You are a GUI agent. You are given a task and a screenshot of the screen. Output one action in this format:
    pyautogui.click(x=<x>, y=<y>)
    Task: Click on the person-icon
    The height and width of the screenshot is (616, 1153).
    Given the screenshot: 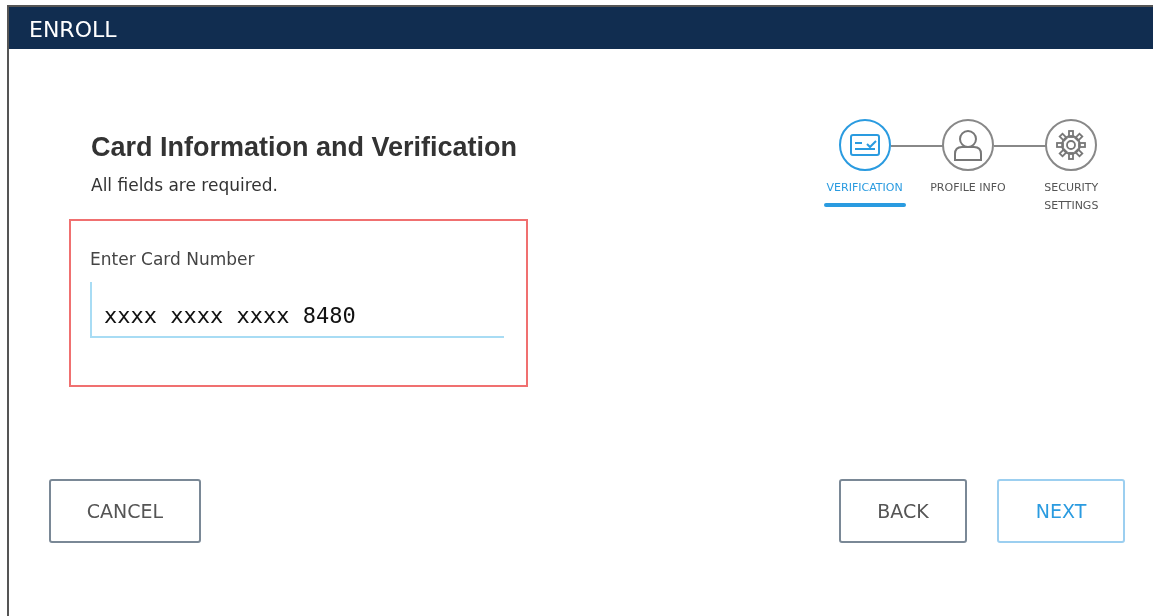 What is the action you would take?
    pyautogui.click(x=968, y=145)
    